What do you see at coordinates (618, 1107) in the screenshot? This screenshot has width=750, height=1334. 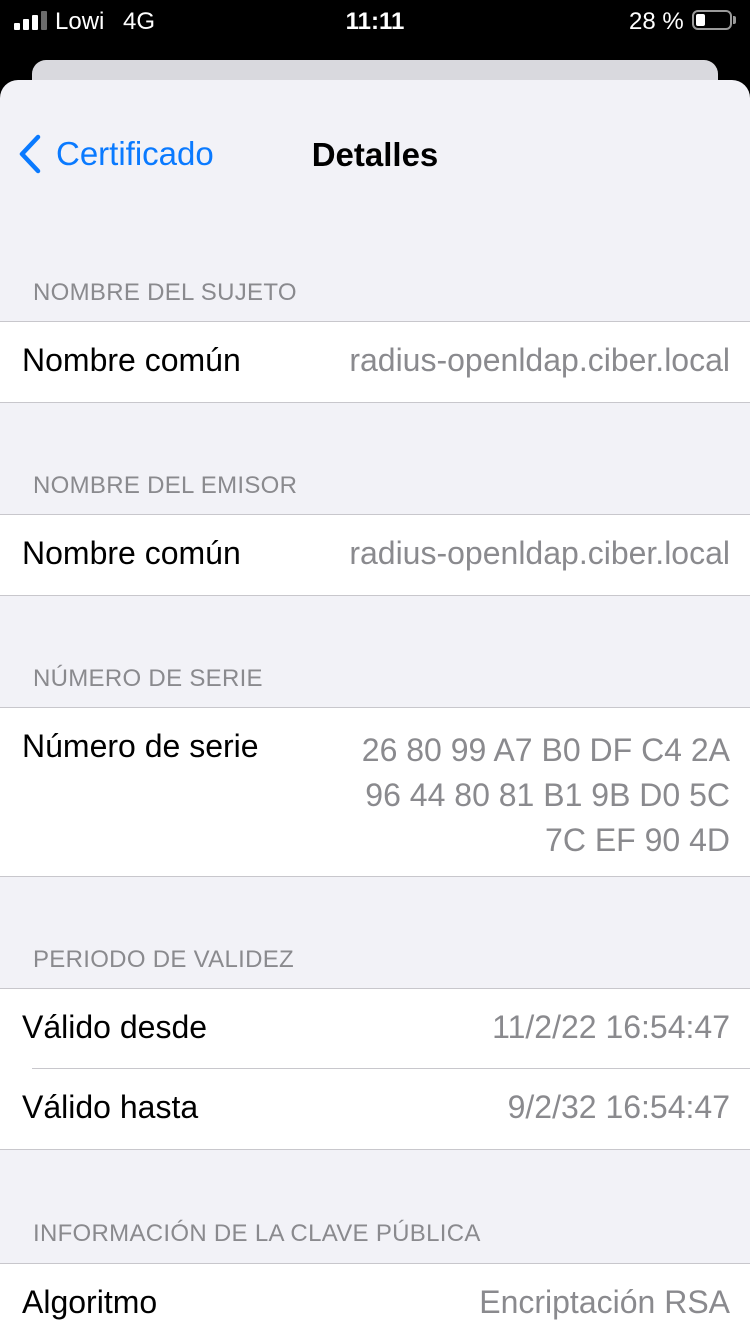 I see `row-value: 9/2/32 16:54:47` at bounding box center [618, 1107].